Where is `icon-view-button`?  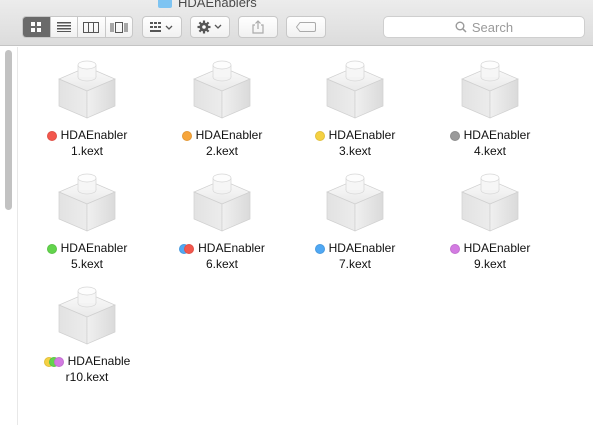
icon-view-button is located at coordinates (37, 27).